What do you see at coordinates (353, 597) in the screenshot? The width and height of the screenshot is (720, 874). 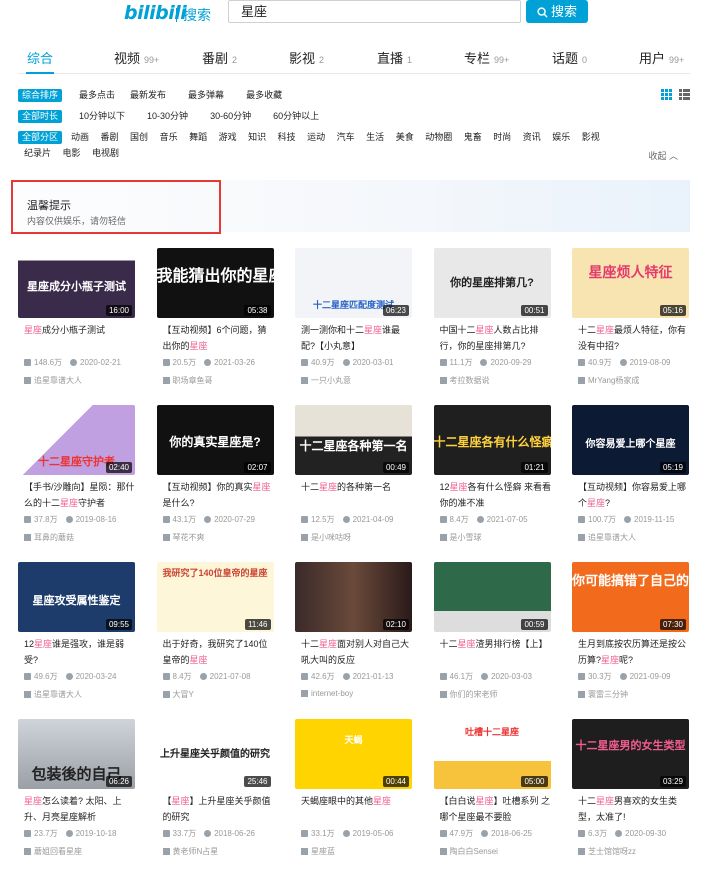 I see `video-thumbnail: 02:10` at bounding box center [353, 597].